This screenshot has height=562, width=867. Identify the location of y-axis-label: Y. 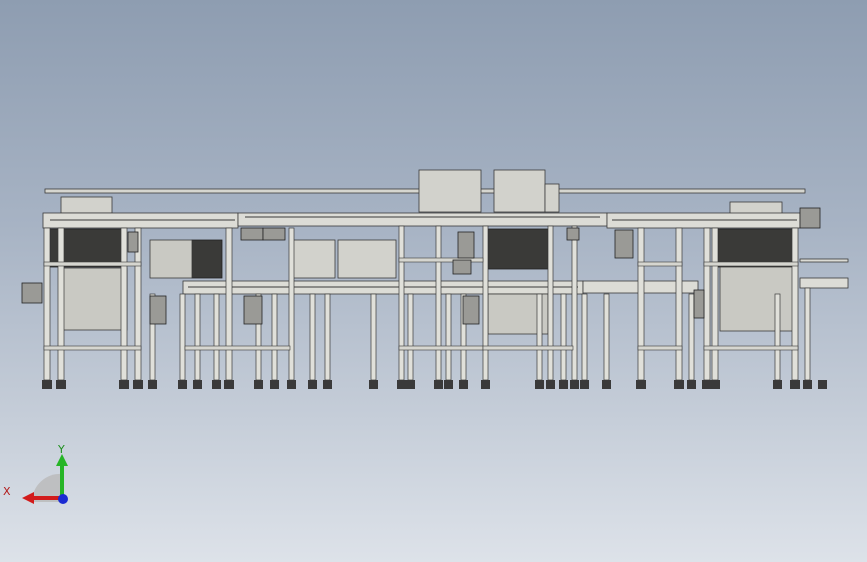
(61, 449).